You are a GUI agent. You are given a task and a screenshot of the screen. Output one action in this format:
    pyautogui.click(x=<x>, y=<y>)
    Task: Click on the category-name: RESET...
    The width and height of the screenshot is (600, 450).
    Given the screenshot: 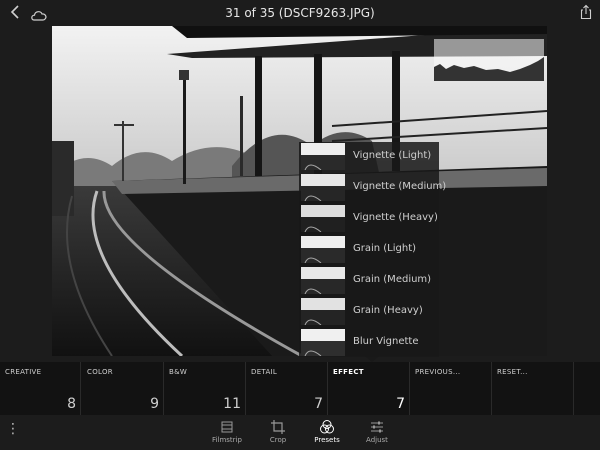 What is the action you would take?
    pyautogui.click(x=512, y=372)
    